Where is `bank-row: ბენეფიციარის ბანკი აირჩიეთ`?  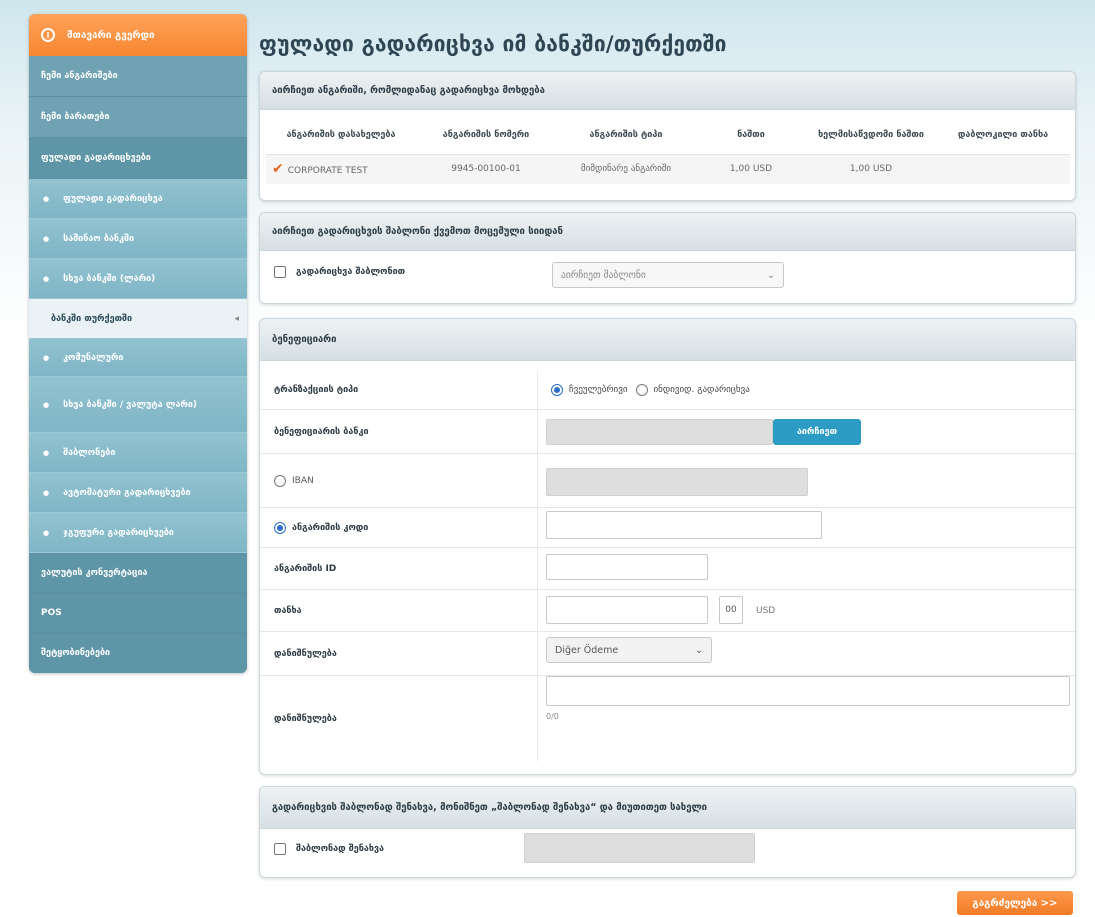
bank-row: ბენეფიციარის ბანკი აირჩიეთ is located at coordinates (667, 432).